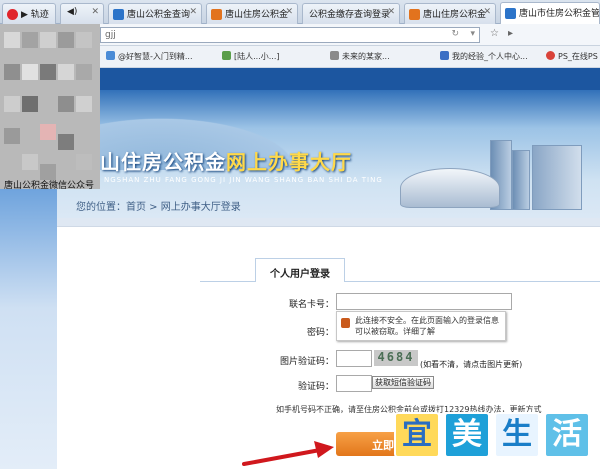 The image size is (600, 469). I want to click on bookmark-item: PS_在线PS, so click(572, 56).